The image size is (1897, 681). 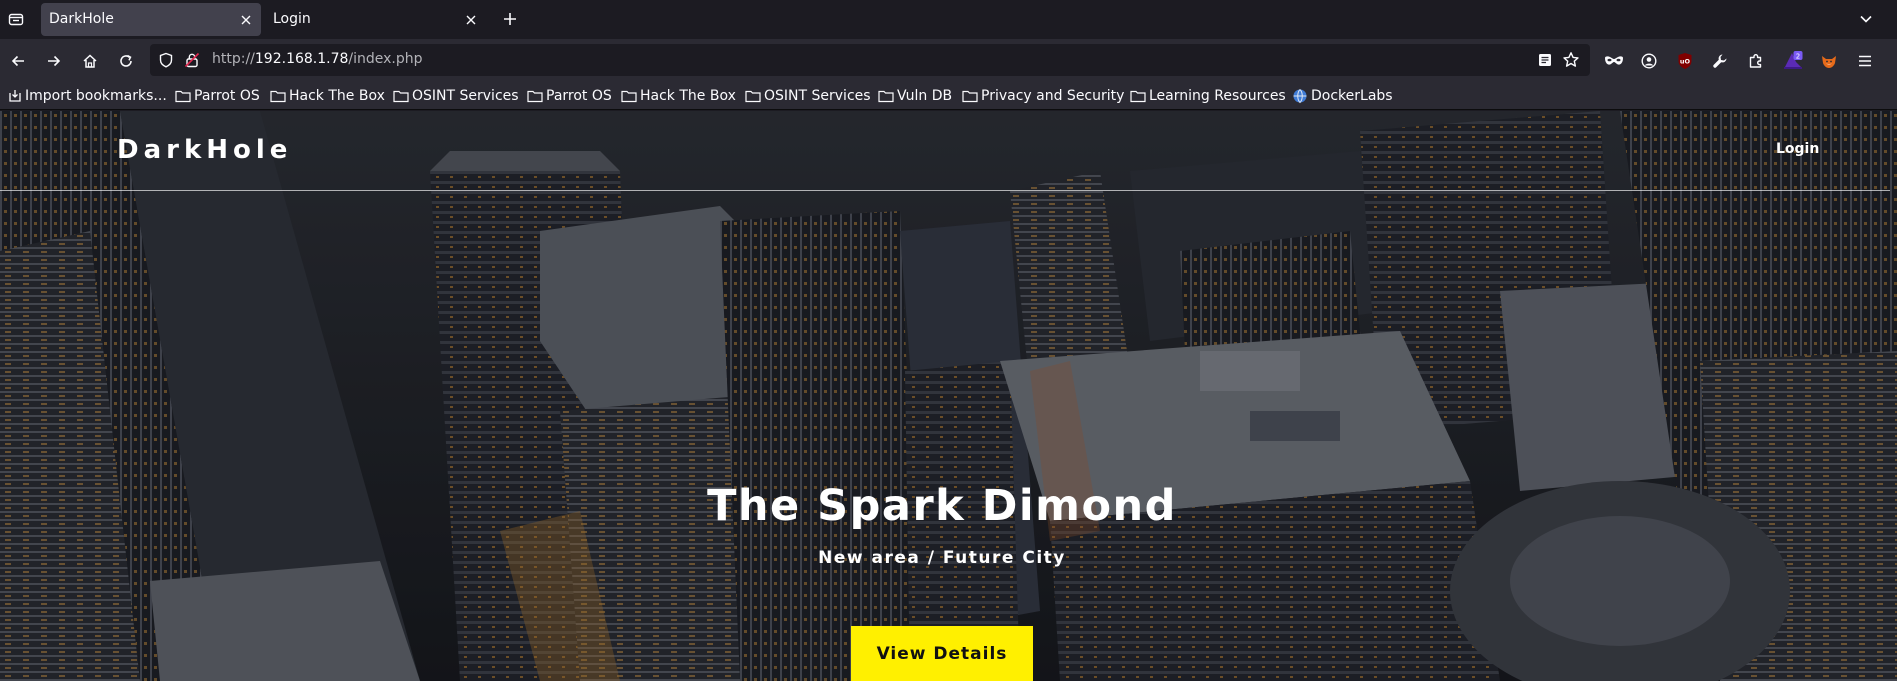 What do you see at coordinates (151, 19) in the screenshot?
I see `tab-darkhole: DarkHole` at bounding box center [151, 19].